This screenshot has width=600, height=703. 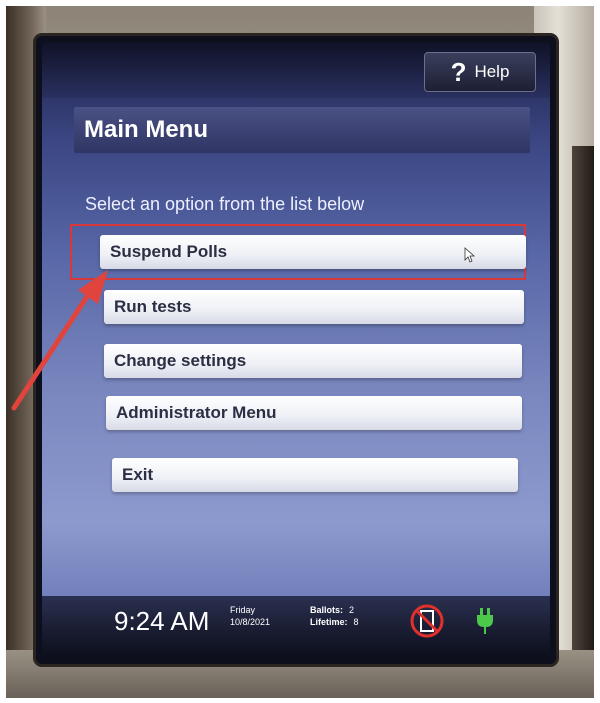 I want to click on exit-label: Exit, so click(x=138, y=474).